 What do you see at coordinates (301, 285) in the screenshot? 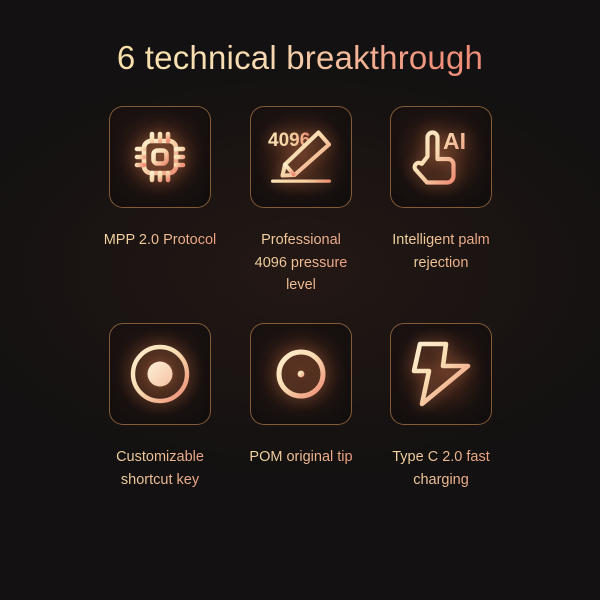
I see `caption-line: level` at bounding box center [301, 285].